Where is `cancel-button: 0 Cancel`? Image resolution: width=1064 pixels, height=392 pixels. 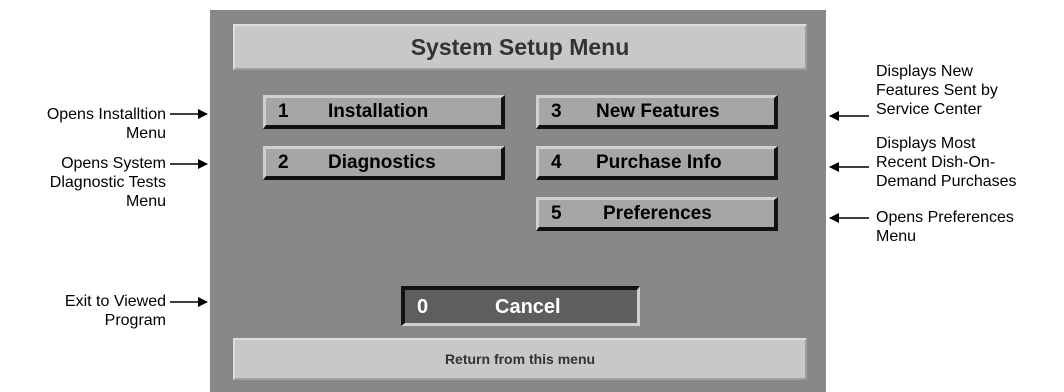 cancel-button: 0 Cancel is located at coordinates (520, 306).